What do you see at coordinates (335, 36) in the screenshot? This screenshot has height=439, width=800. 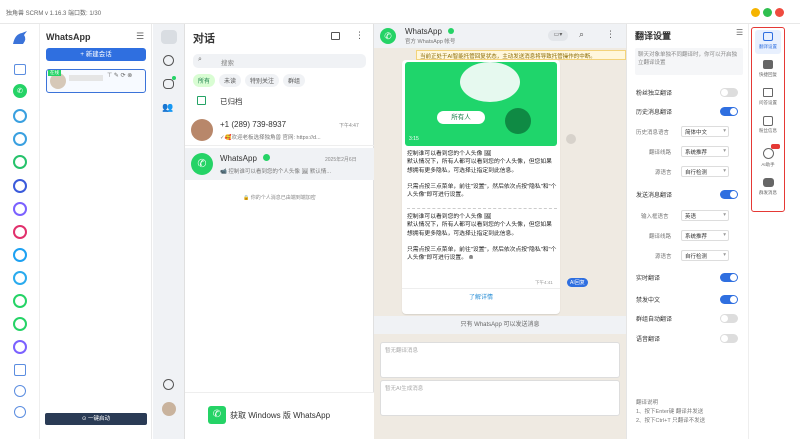 I see `new-chat-icon` at bounding box center [335, 36].